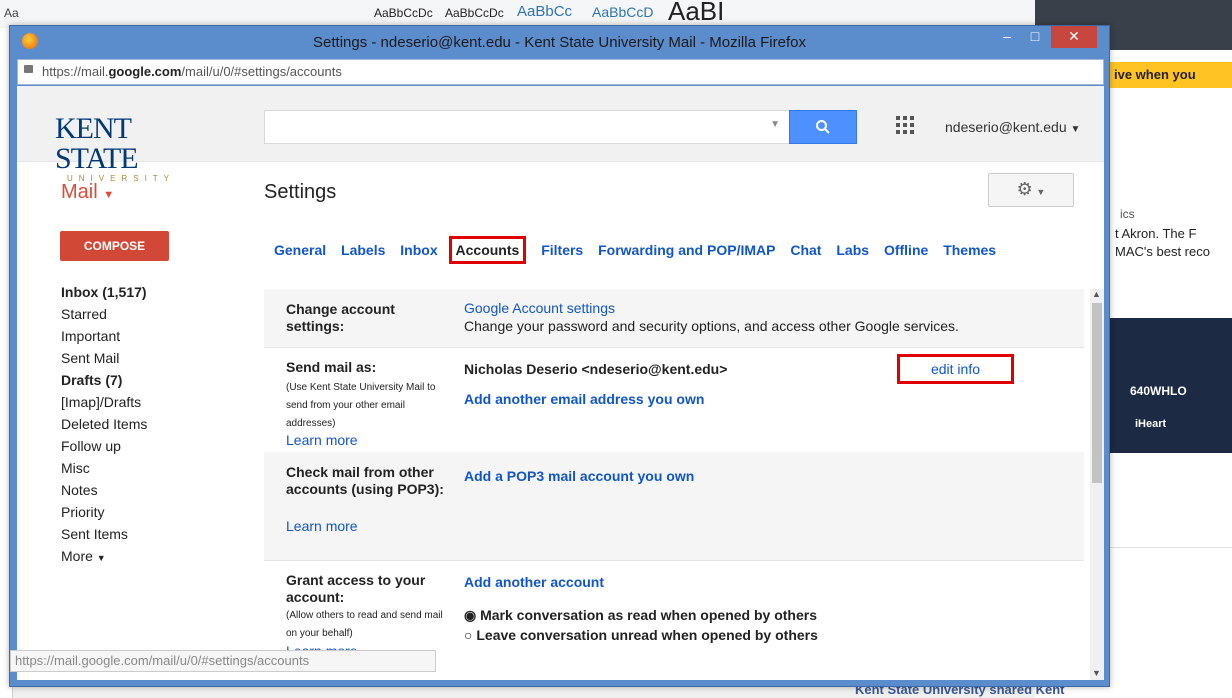  Describe the element at coordinates (527, 127) in the screenshot. I see `search-input: ▼` at that location.